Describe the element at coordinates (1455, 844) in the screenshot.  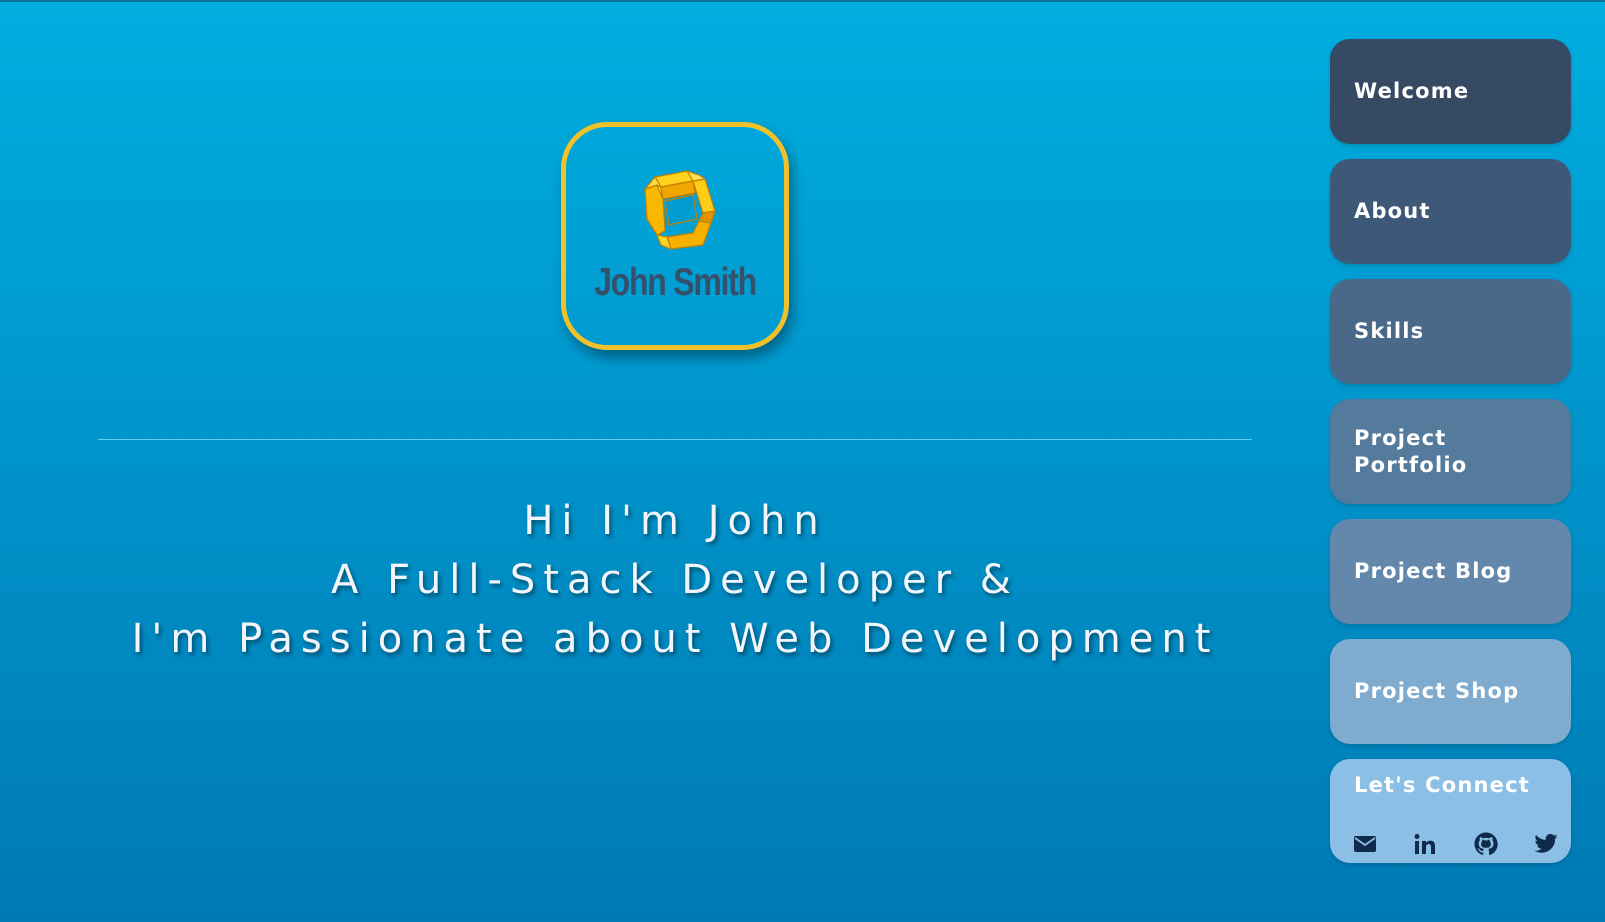
I see `social-links` at that location.